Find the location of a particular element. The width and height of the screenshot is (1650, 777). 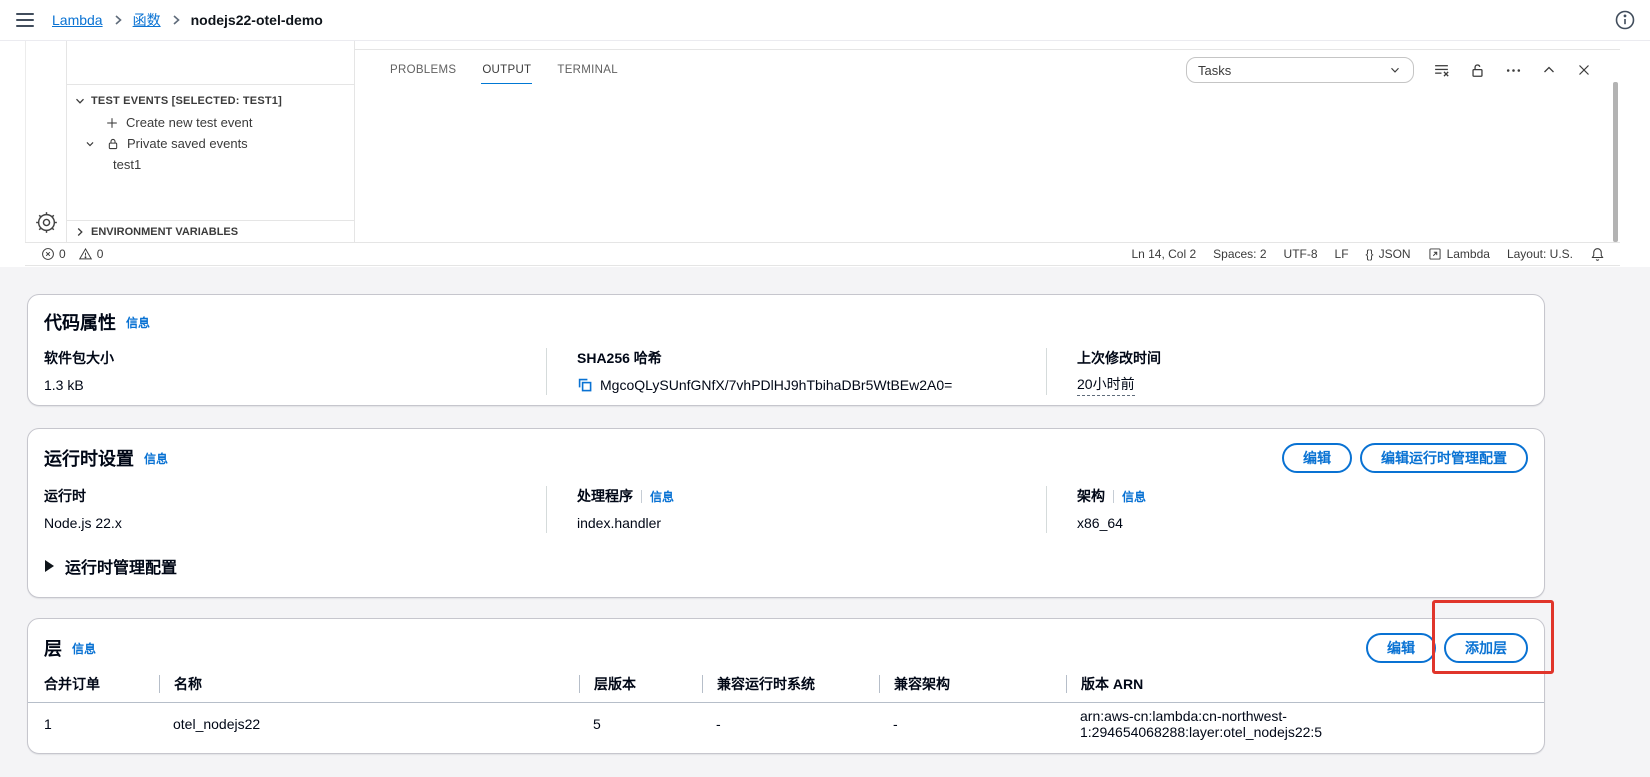

activity-bar is located at coordinates (46, 141).